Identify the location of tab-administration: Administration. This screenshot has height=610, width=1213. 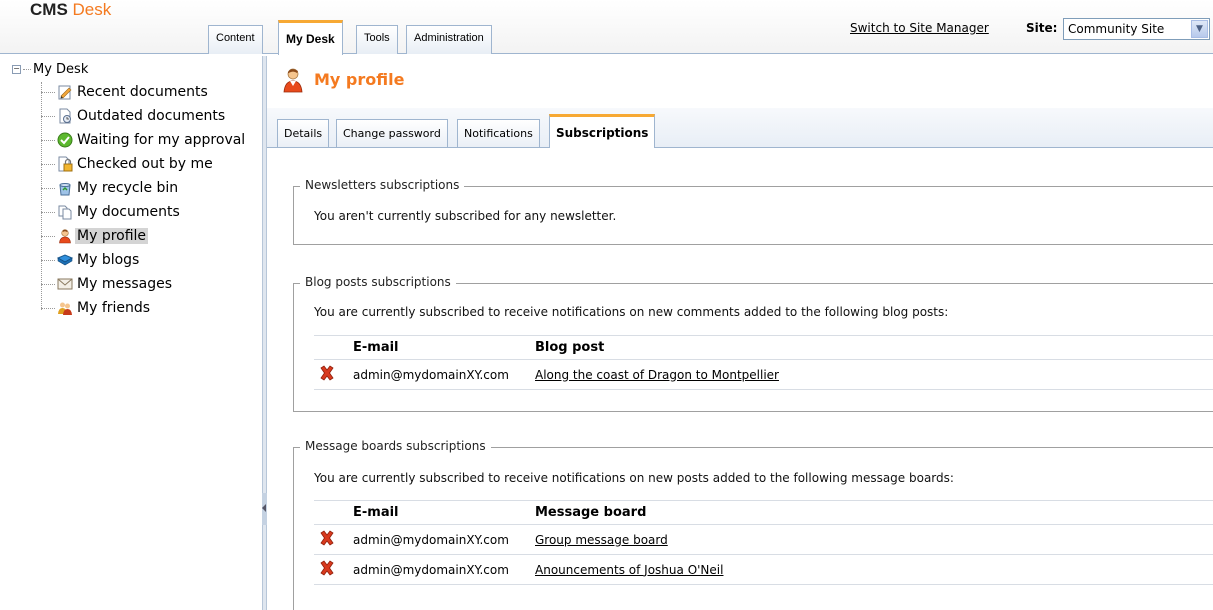
(449, 39).